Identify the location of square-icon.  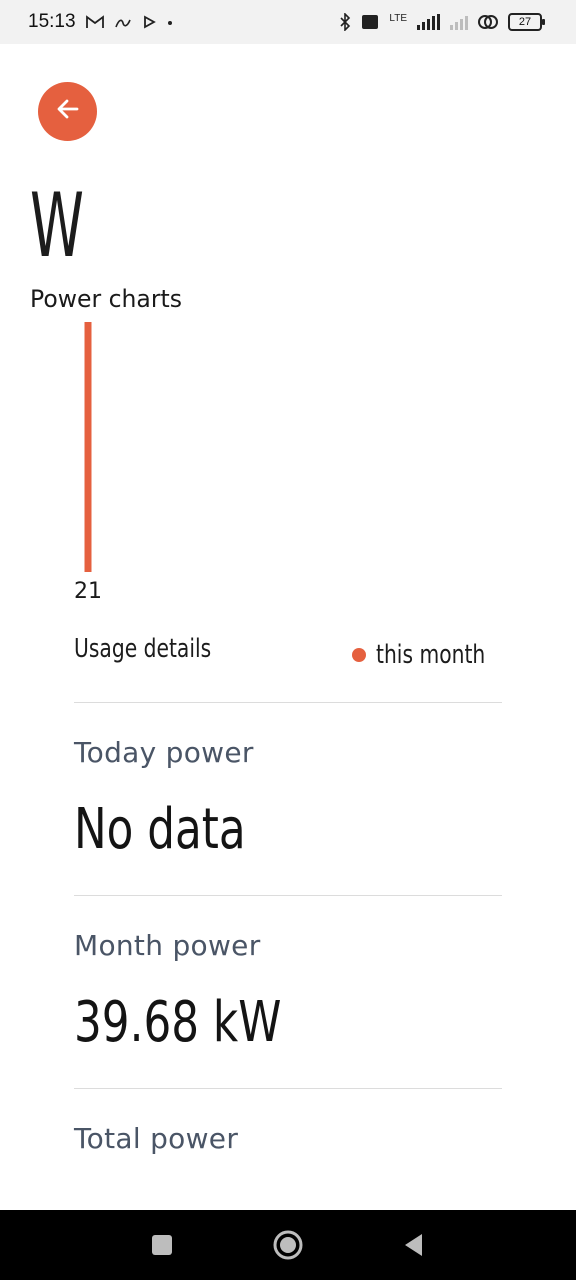
(162, 1245).